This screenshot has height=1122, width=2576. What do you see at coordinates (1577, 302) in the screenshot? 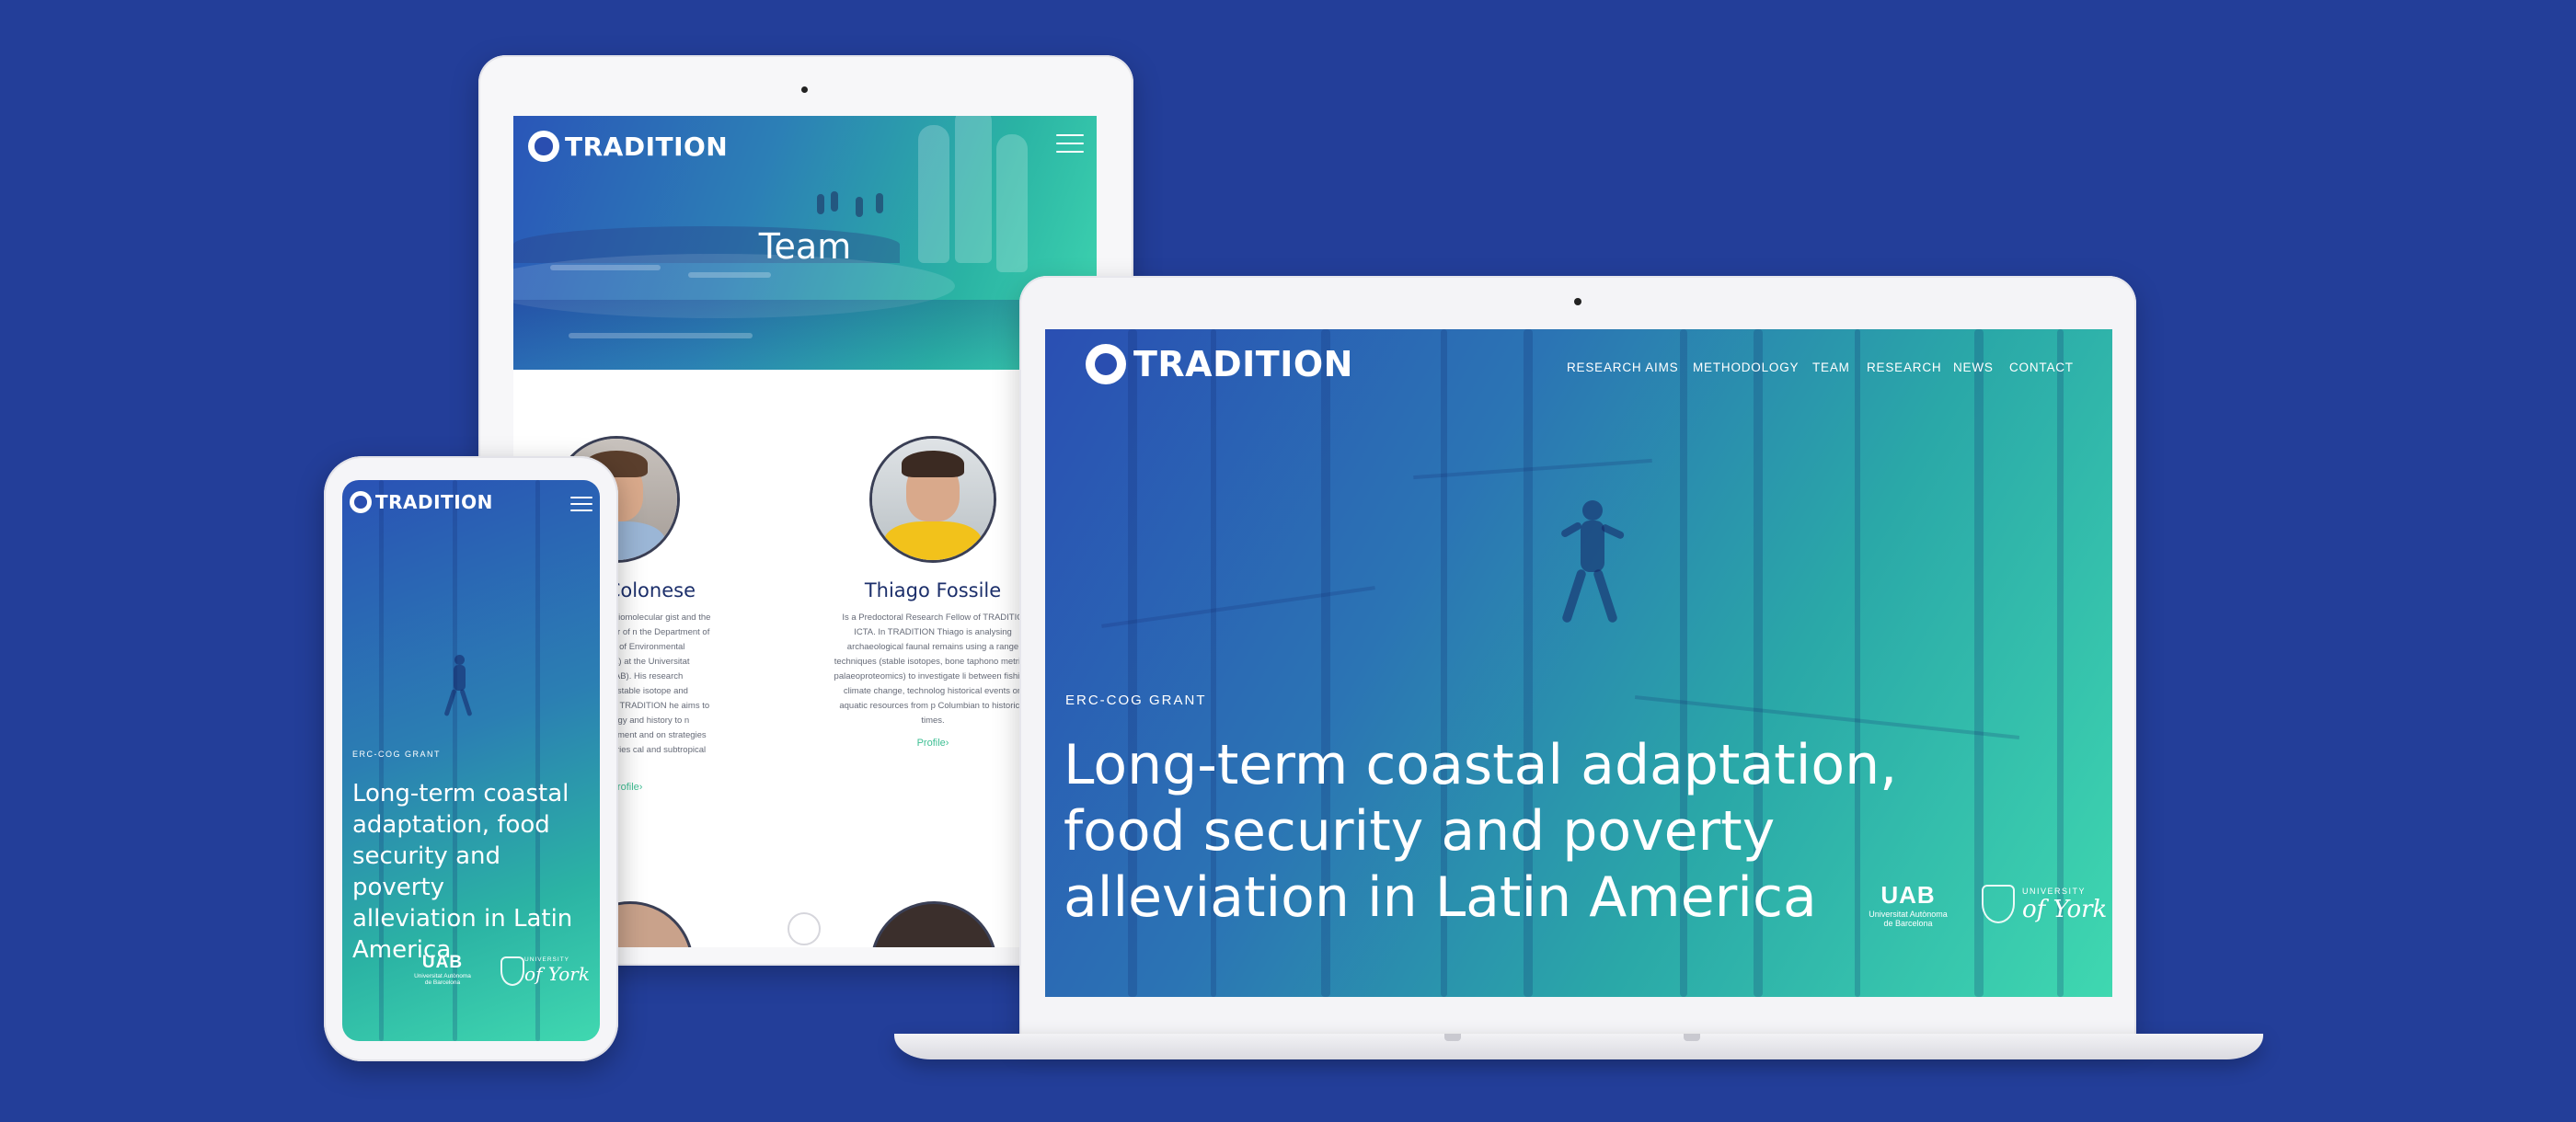
I see `laptop-camera` at bounding box center [1577, 302].